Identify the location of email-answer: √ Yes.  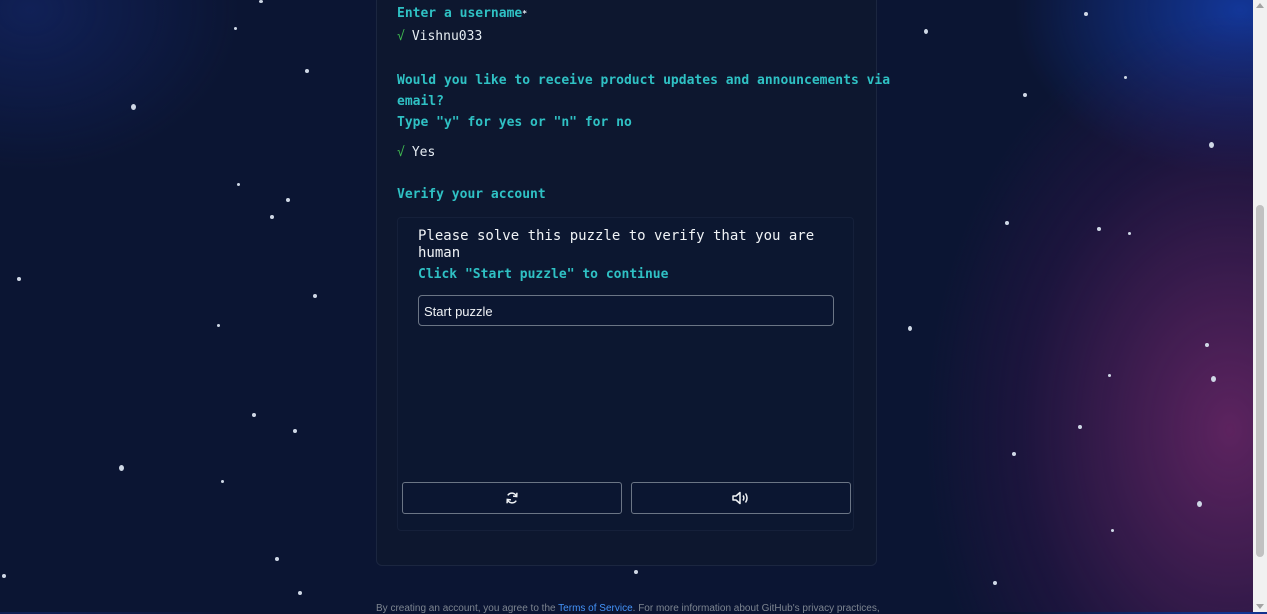
(416, 152).